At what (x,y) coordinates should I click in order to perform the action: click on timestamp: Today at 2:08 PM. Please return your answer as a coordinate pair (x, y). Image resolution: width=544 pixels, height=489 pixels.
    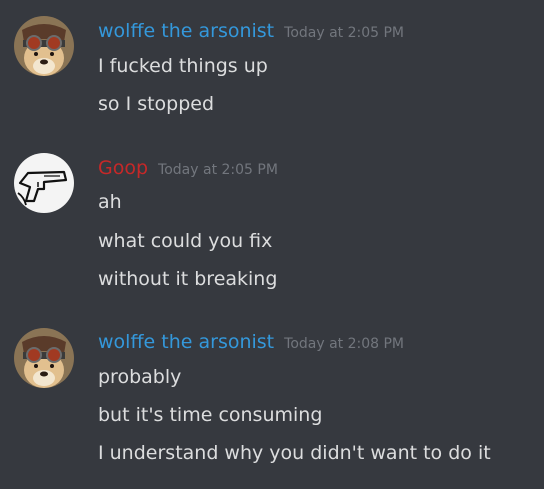
    Looking at the image, I should click on (344, 344).